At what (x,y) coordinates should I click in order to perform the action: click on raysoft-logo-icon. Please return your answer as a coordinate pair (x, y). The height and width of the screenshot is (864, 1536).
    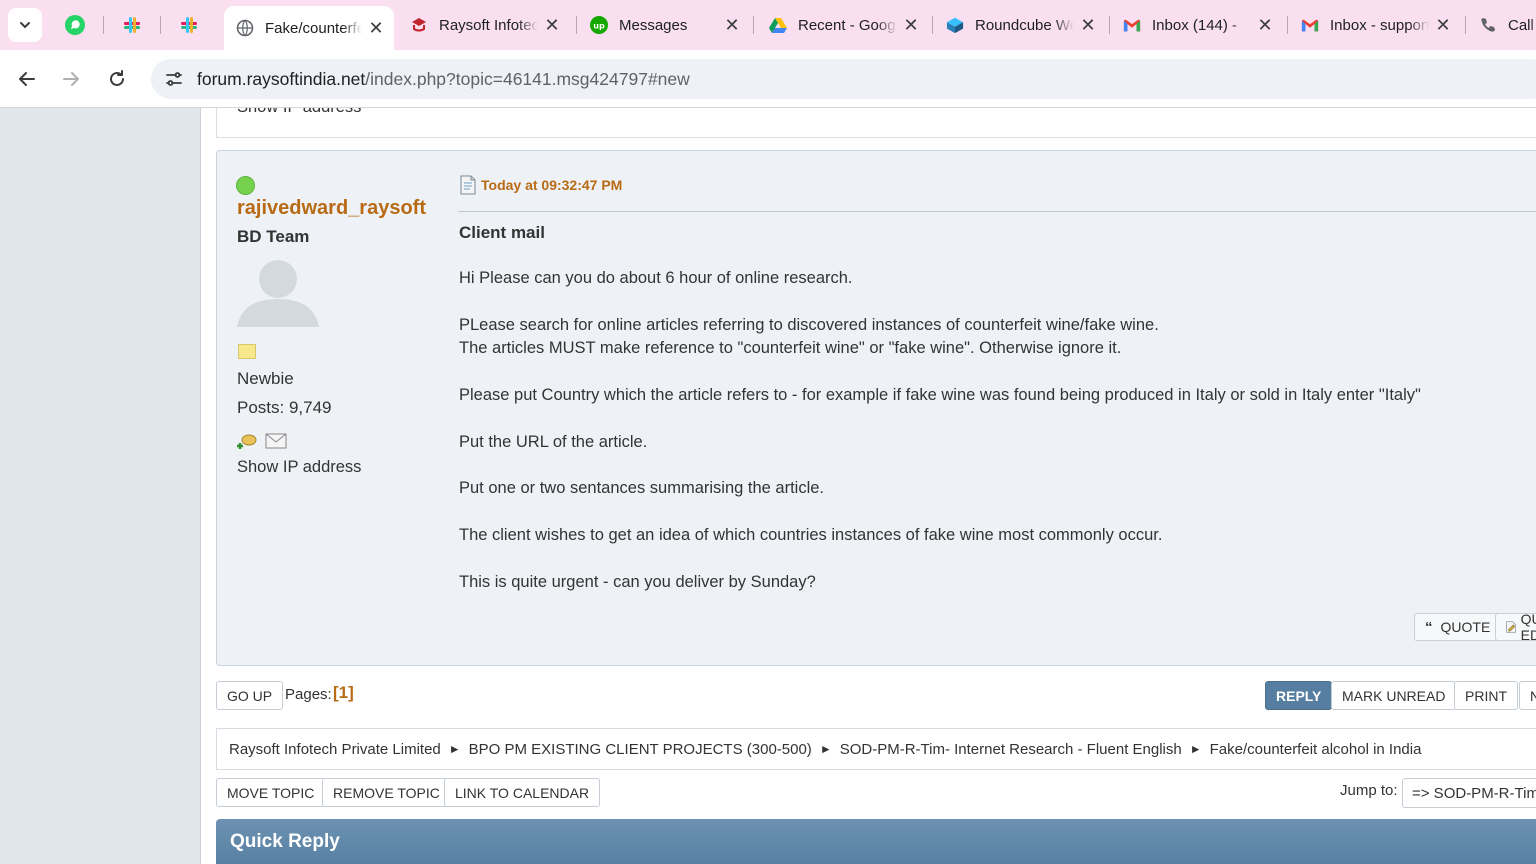
    Looking at the image, I should click on (419, 25).